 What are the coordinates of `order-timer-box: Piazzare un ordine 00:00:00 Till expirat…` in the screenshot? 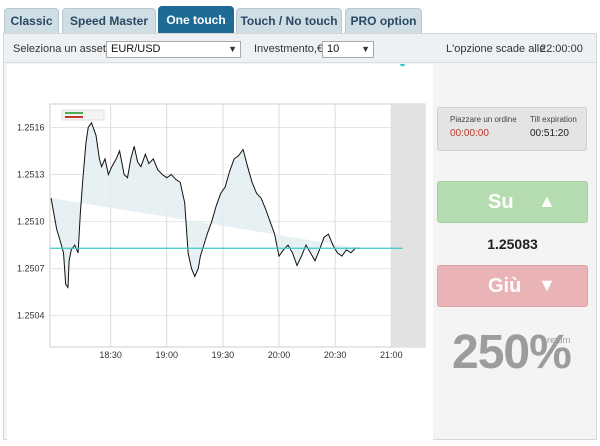 It's located at (512, 129).